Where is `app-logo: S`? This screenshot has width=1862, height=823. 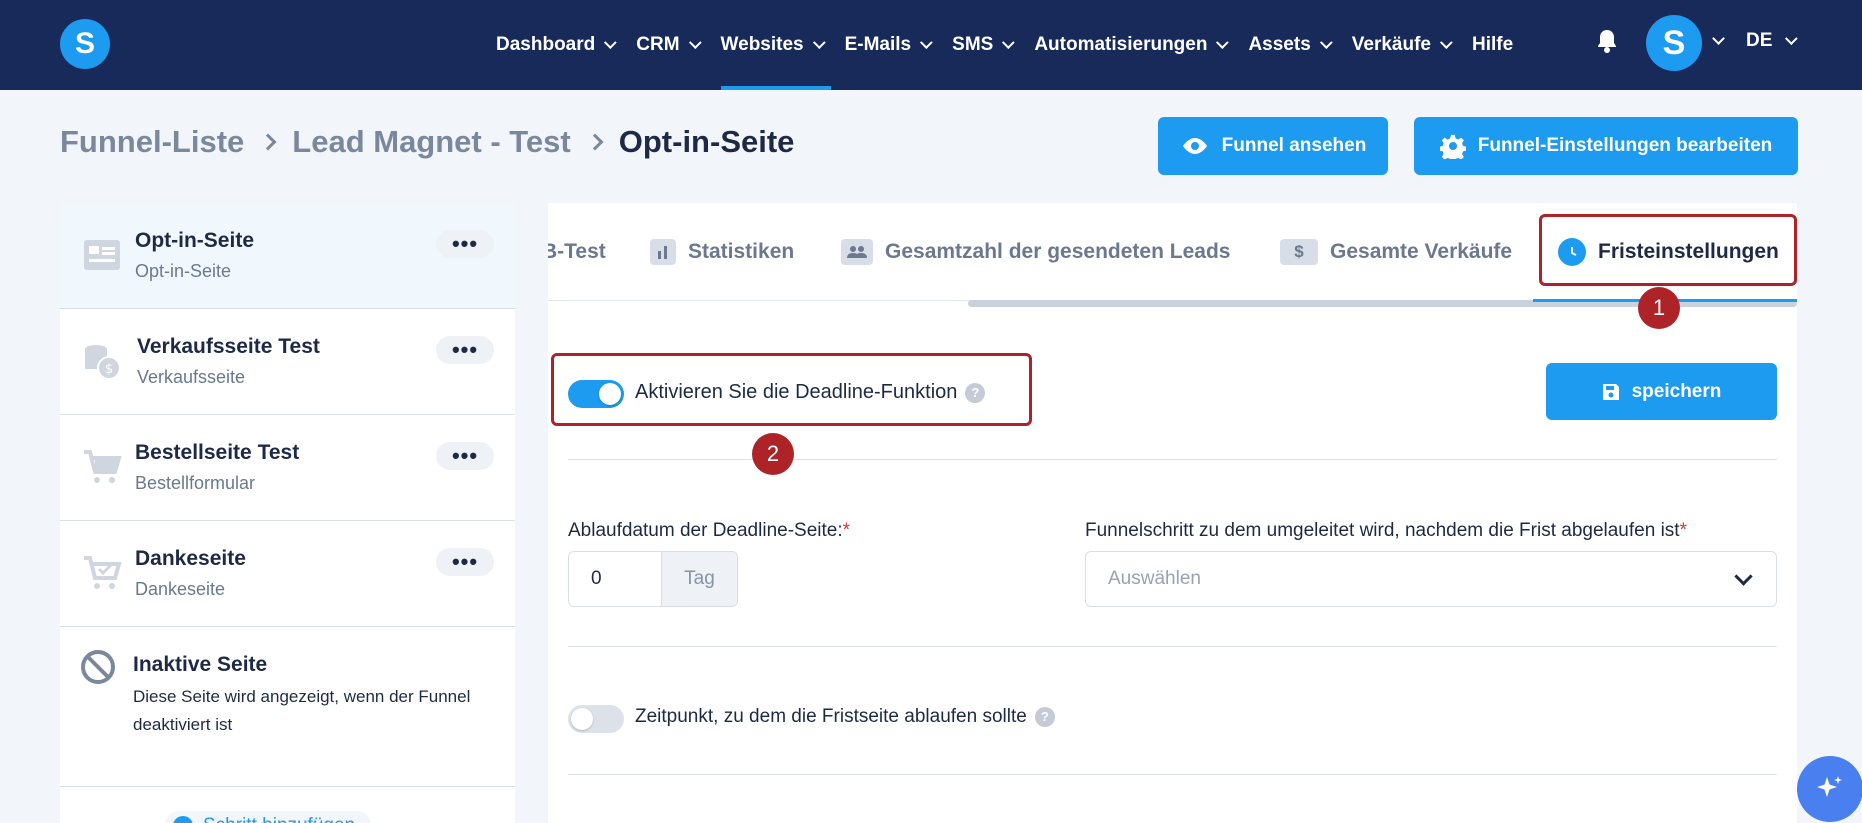
app-logo: S is located at coordinates (85, 44).